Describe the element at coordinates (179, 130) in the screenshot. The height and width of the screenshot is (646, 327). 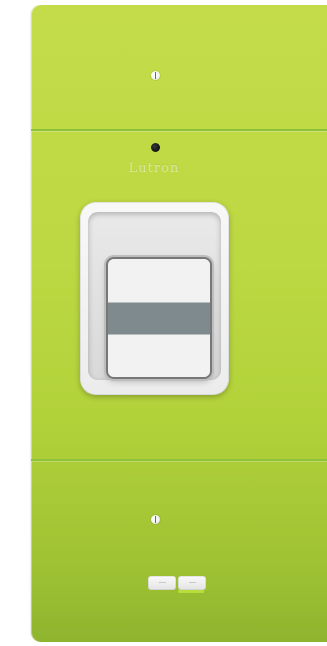
I see `plate-divider-top` at that location.